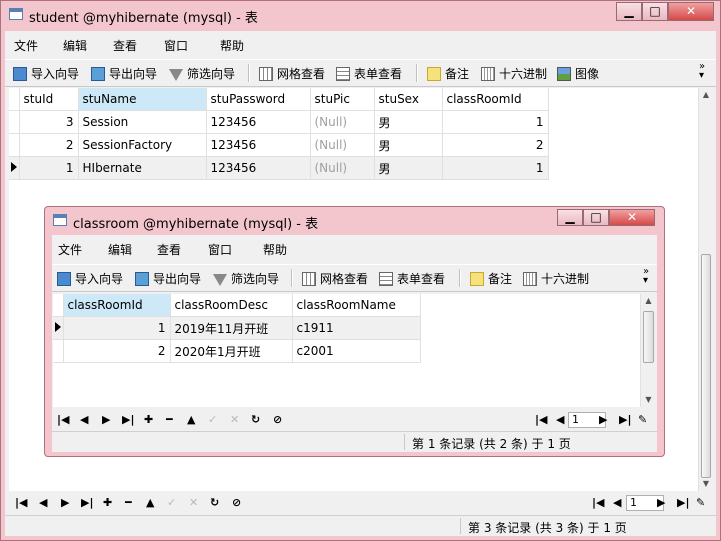 Image resolution: width=721 pixels, height=541 pixels. What do you see at coordinates (360, 15) in the screenshot?
I see `title-bar: student @myhibernate (mysql) - 表 ▁ □ ✕` at bounding box center [360, 15].